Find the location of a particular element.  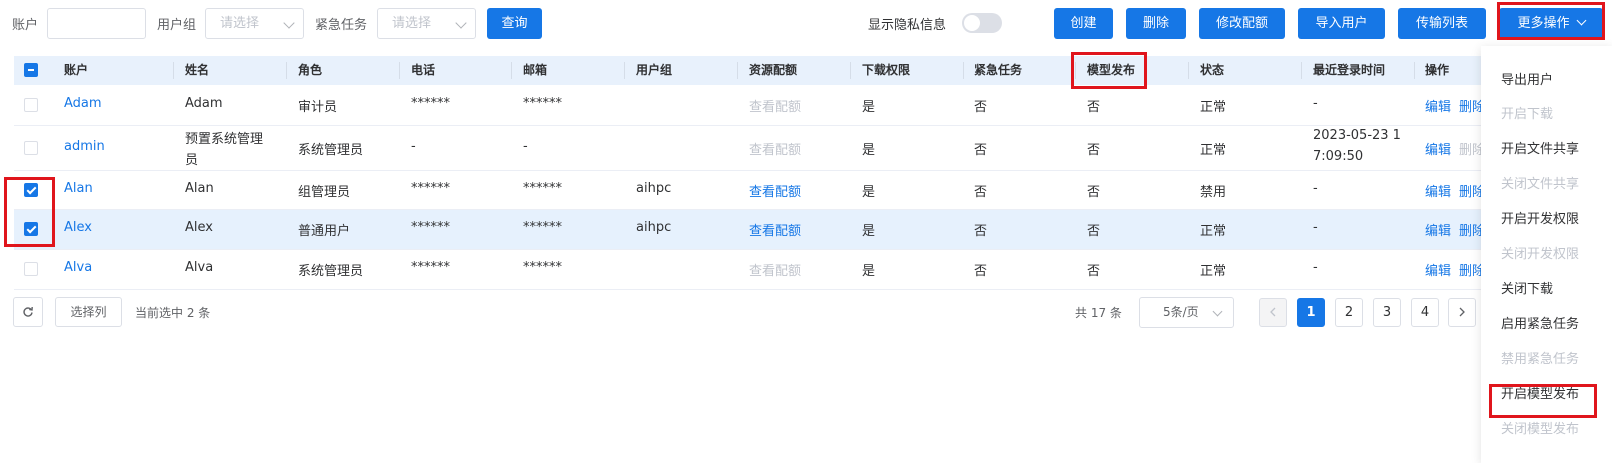

select-columns-button: 选择列 is located at coordinates (88, 312).